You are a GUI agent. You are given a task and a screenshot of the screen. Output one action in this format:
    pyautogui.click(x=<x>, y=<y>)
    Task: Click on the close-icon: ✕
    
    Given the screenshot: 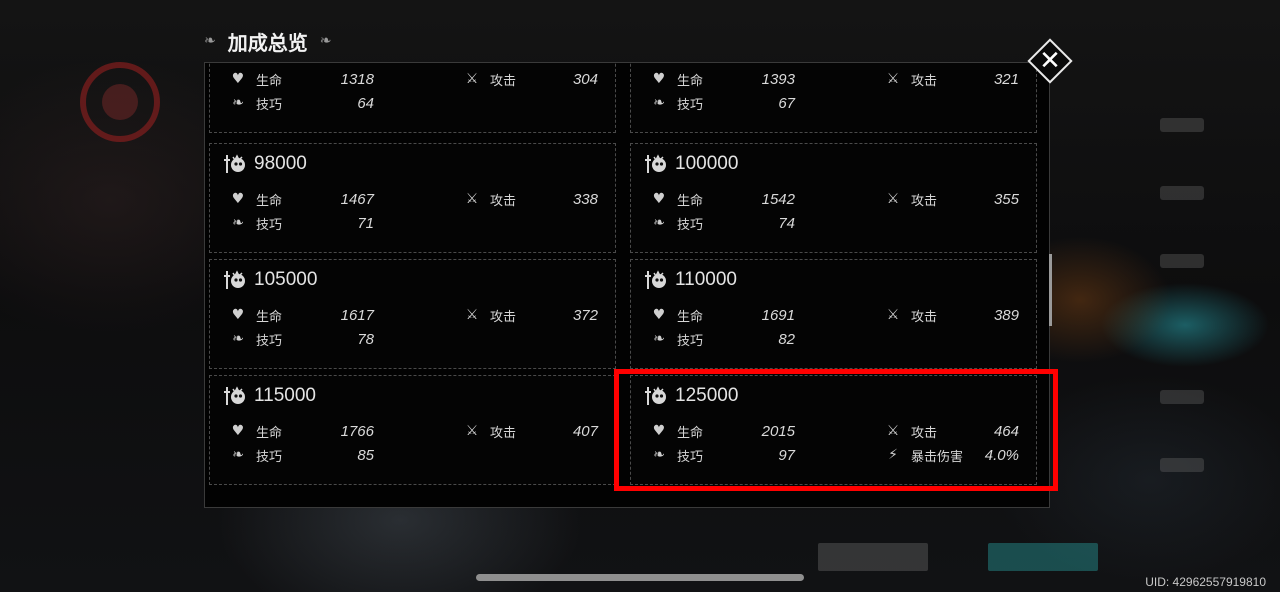 What is the action you would take?
    pyautogui.click(x=1050, y=61)
    